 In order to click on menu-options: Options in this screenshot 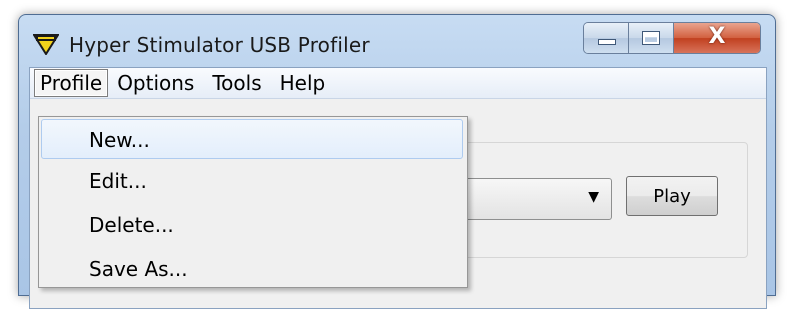, I will do `click(155, 83)`.